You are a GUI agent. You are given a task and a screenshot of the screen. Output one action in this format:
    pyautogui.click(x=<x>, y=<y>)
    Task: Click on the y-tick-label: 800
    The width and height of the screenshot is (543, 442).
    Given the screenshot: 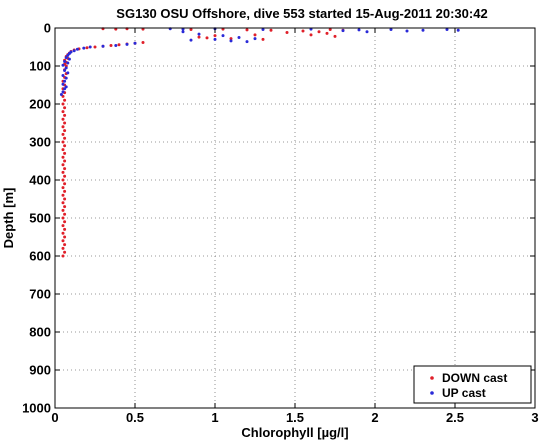 What is the action you would take?
    pyautogui.click(x=40, y=332)
    